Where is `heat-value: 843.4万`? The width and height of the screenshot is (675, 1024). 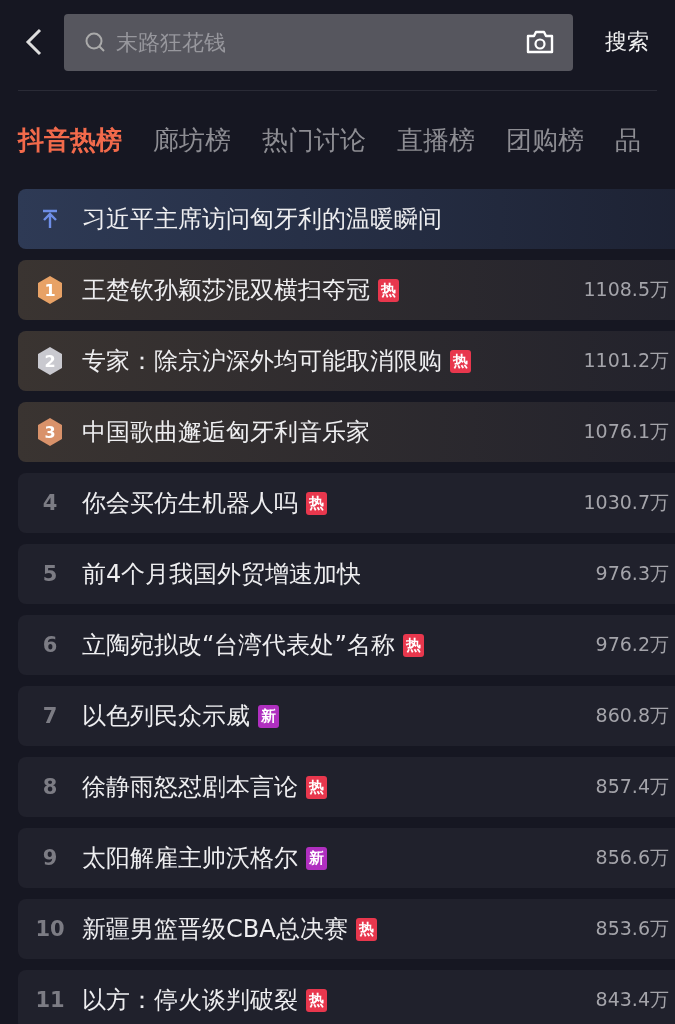
heat-value: 843.4万 is located at coordinates (632, 999).